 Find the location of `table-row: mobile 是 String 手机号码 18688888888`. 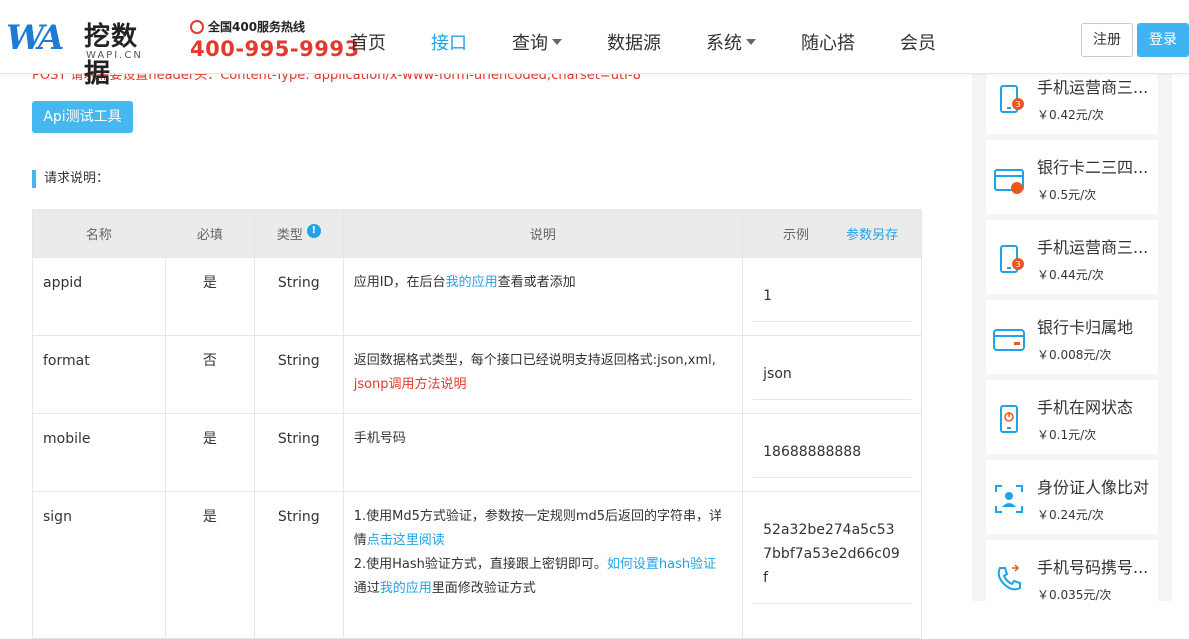

table-row: mobile 是 String 手机号码 18688888888 is located at coordinates (477, 452).